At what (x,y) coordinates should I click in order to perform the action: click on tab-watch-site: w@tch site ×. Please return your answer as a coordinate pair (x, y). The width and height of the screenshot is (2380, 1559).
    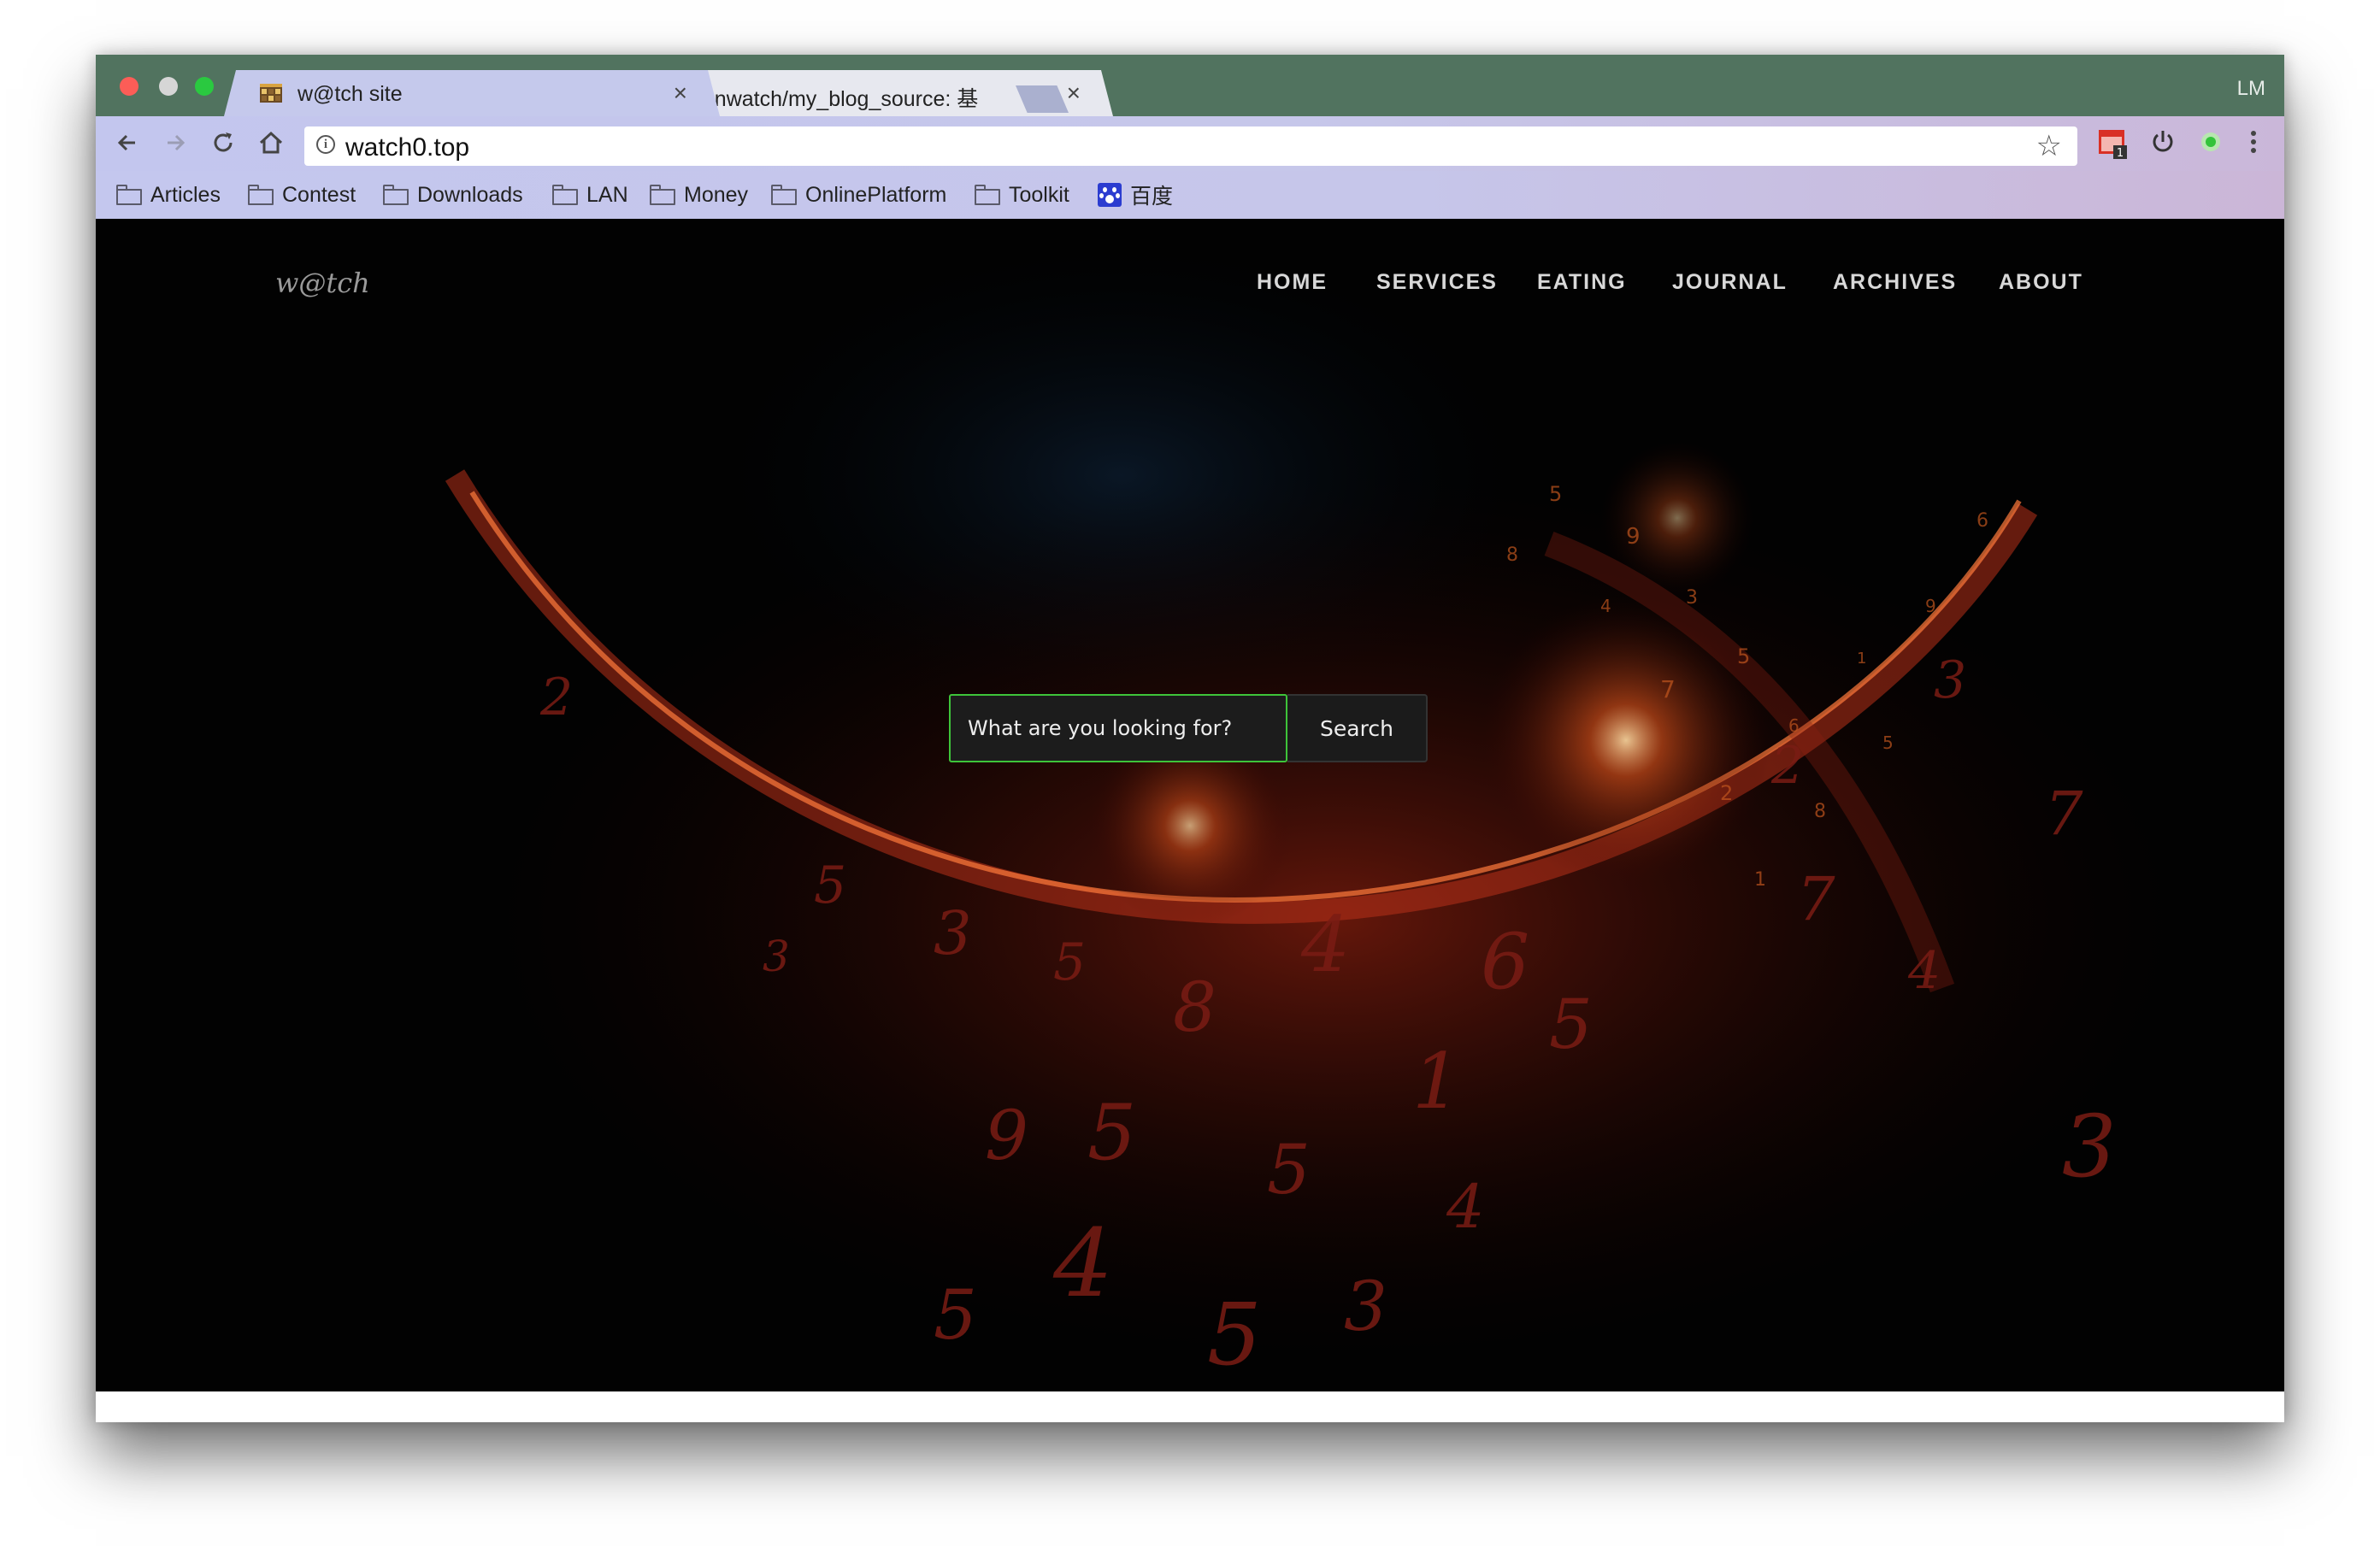
    Looking at the image, I should click on (472, 93).